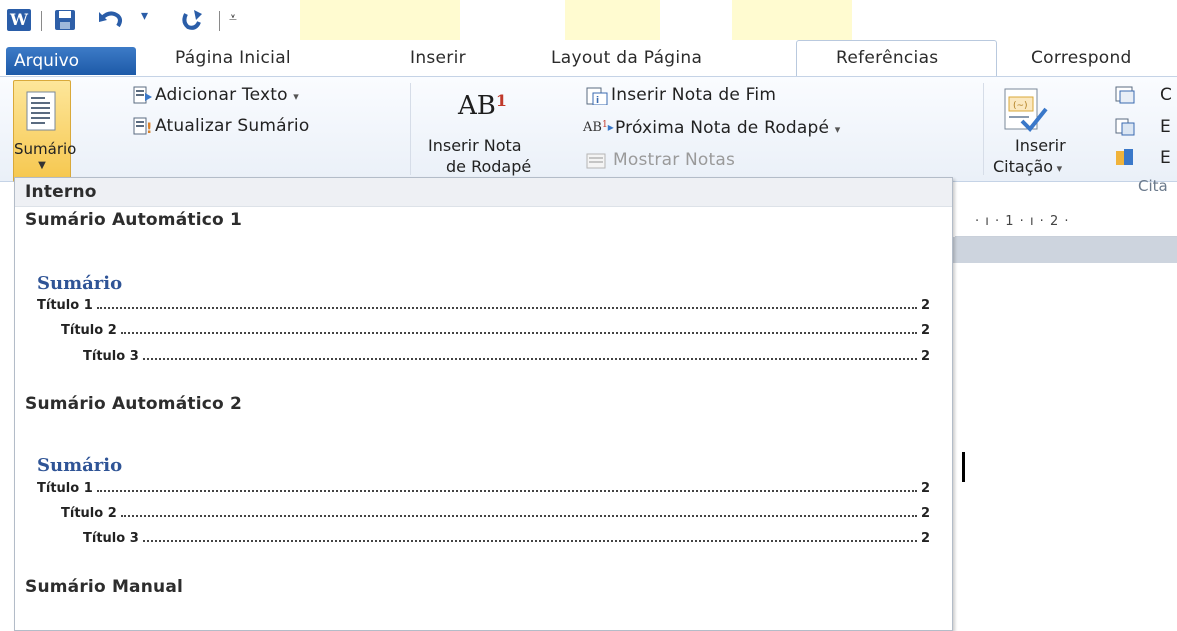 The width and height of the screenshot is (1177, 631). I want to click on tab-mailings: Correspond, so click(1081, 58).